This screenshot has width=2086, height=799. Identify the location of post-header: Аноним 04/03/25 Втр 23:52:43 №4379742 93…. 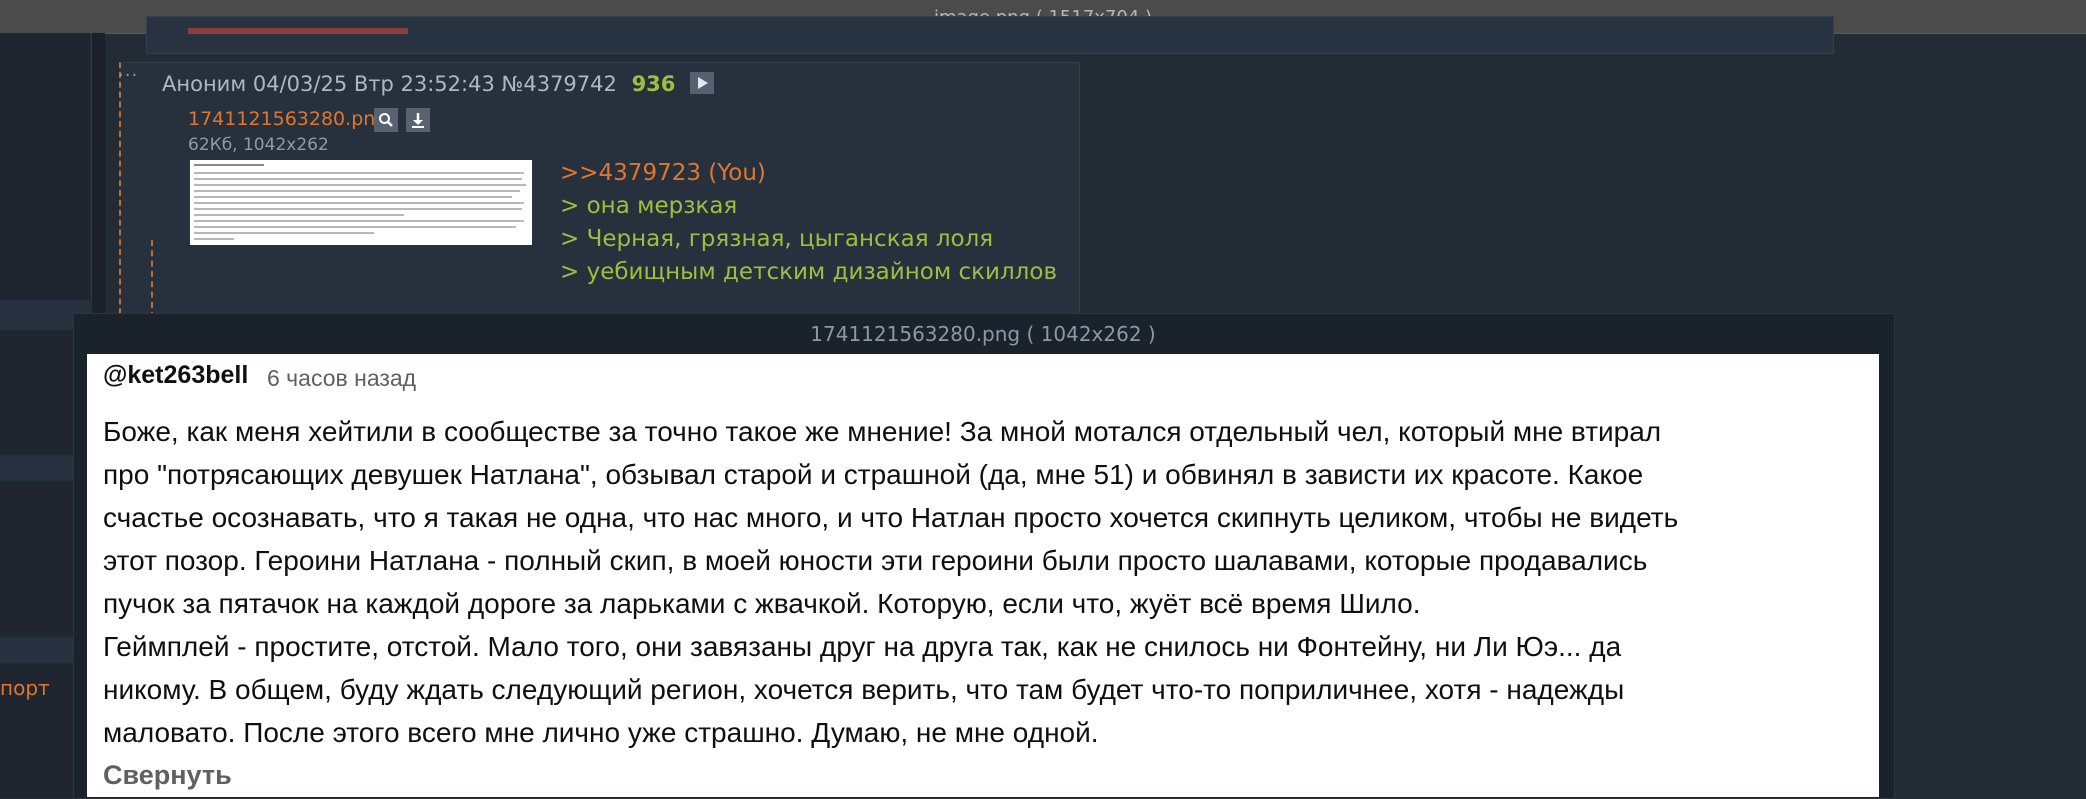
(438, 84).